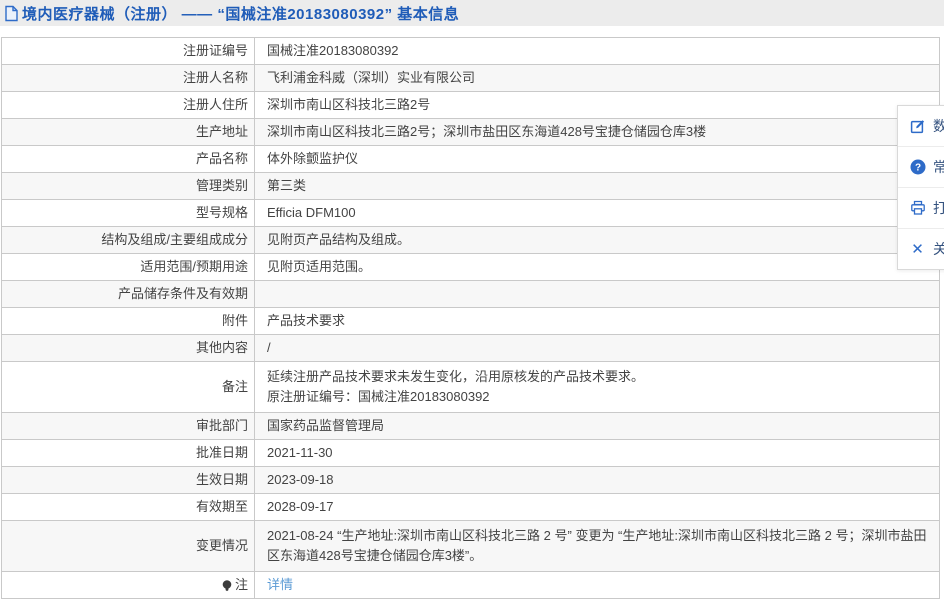 The width and height of the screenshot is (944, 603). Describe the element at coordinates (470, 105) in the screenshot. I see `table-row: 注册人住所 深圳市南山区科技北三路2号` at that location.